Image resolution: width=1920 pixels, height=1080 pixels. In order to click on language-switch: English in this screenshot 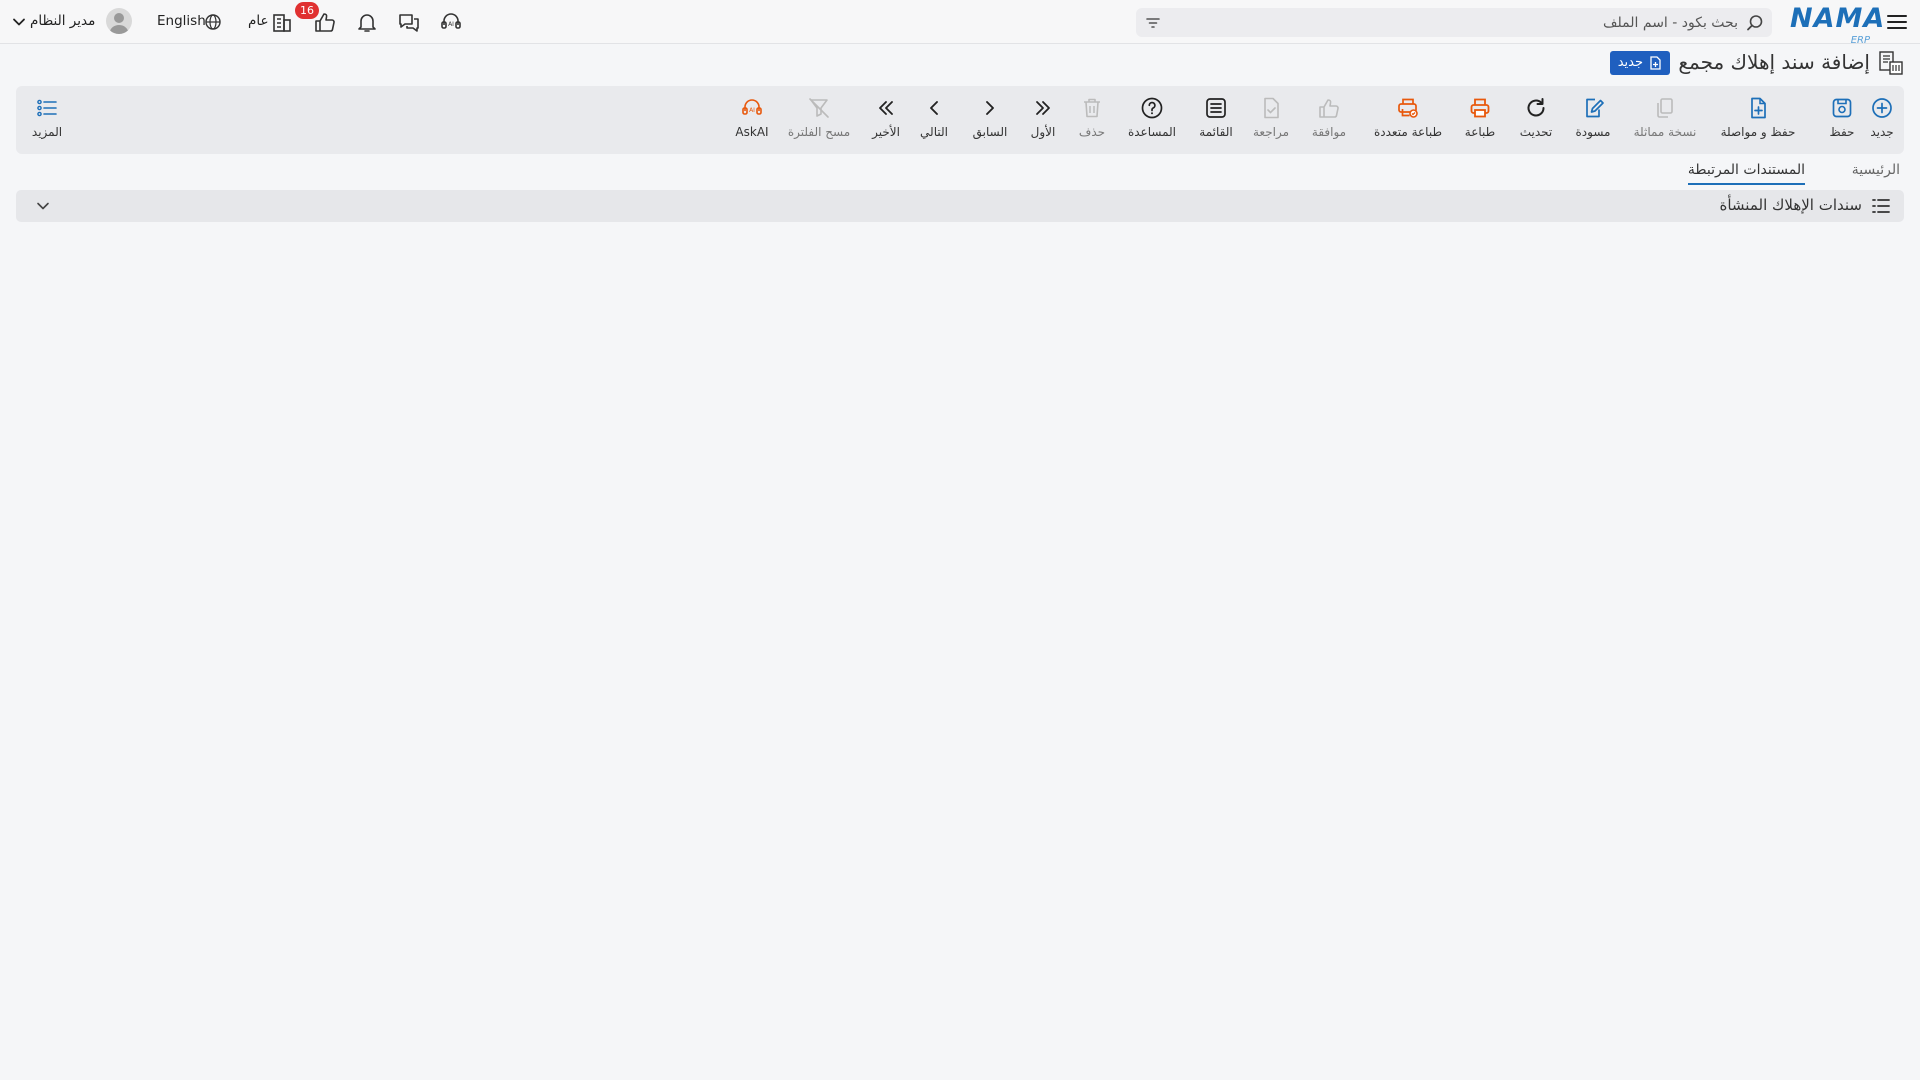, I will do `click(181, 21)`.